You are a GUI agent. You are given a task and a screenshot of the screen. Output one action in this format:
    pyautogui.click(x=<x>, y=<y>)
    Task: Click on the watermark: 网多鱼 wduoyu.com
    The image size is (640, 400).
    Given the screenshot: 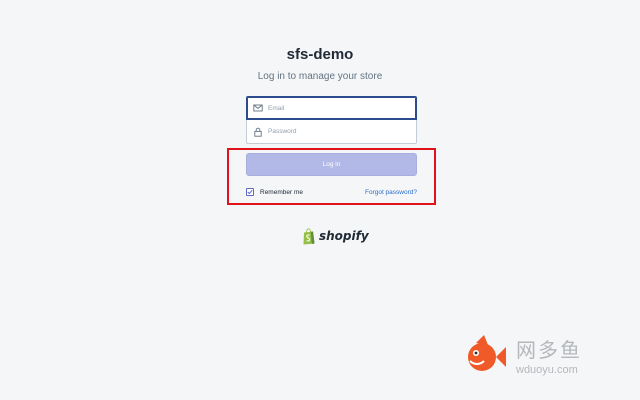 What is the action you would take?
    pyautogui.click(x=535, y=355)
    